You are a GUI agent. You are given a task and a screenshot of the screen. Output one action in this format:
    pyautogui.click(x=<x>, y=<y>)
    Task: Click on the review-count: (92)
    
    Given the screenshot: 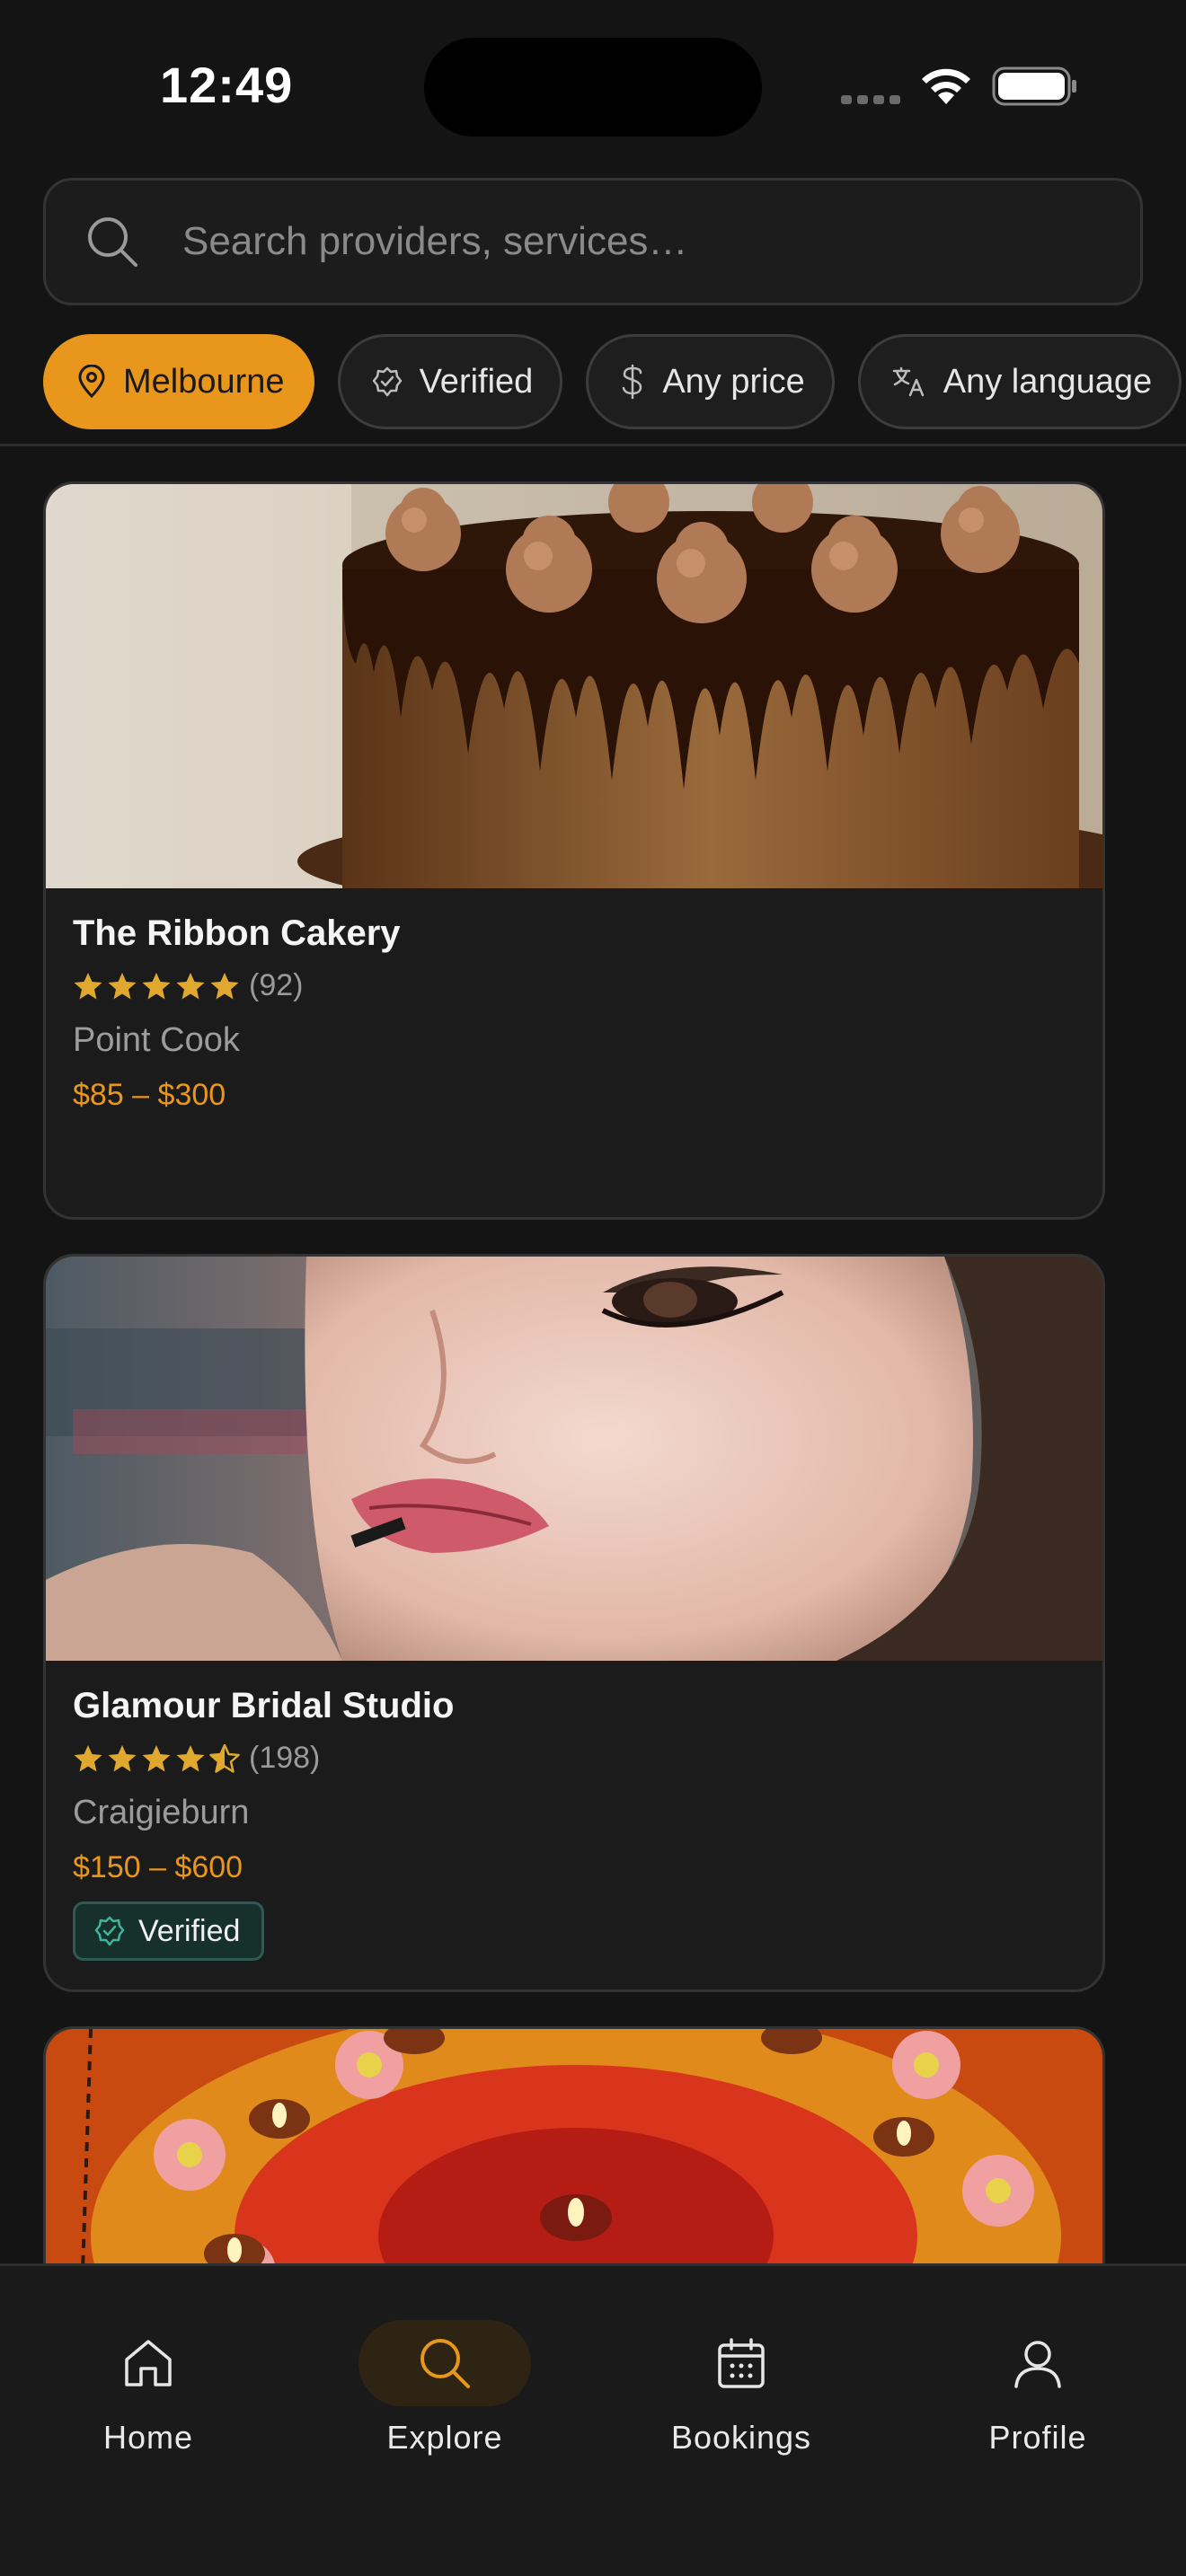 What is the action you would take?
    pyautogui.click(x=276, y=985)
    